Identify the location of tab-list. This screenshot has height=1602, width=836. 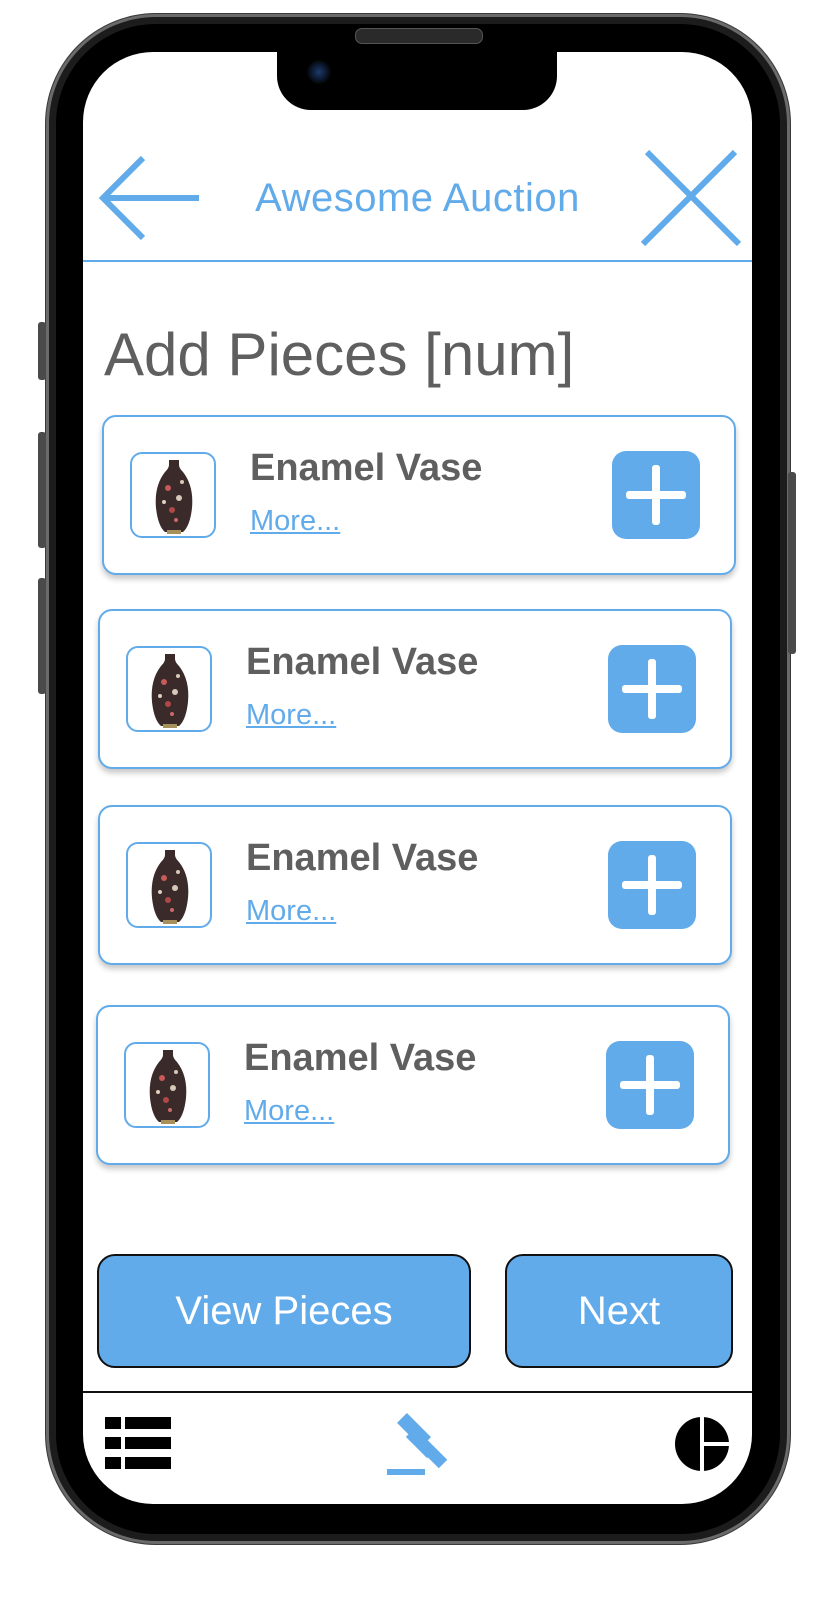
(138, 1444).